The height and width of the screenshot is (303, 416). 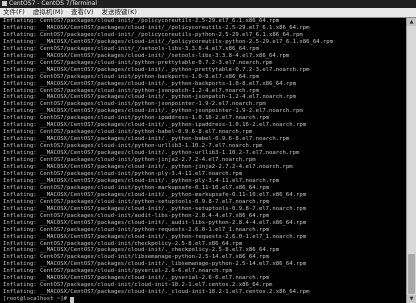 I want to click on menu-send-keys: 发送按键(K), so click(x=120, y=12).